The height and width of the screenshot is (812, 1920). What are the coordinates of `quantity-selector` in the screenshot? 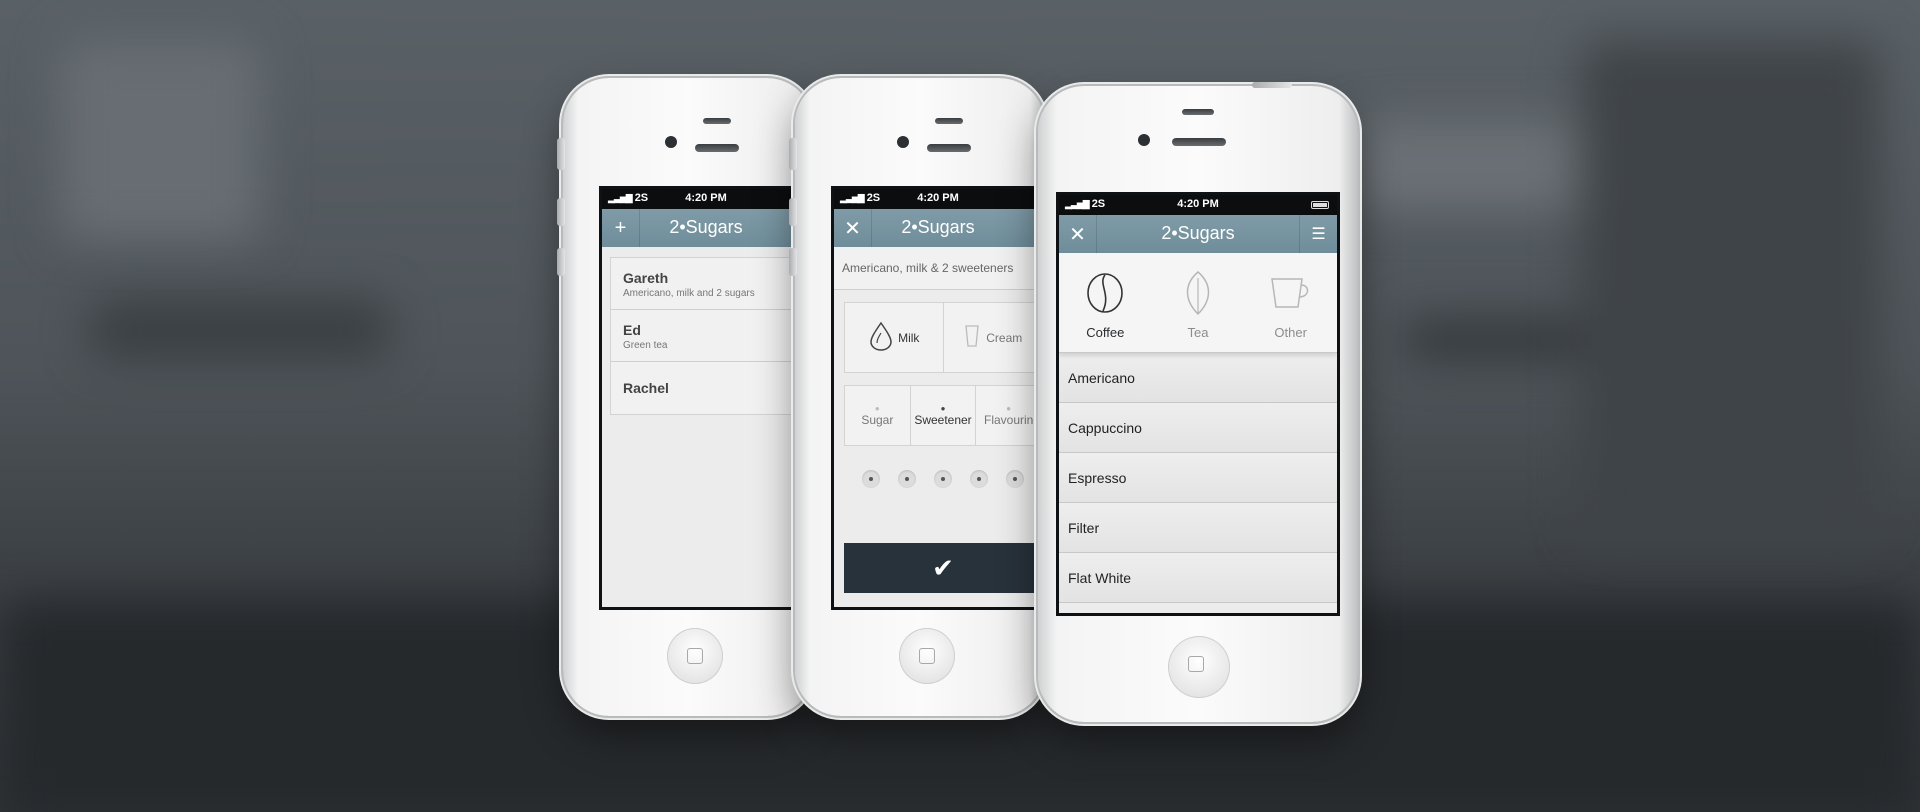 It's located at (938, 467).